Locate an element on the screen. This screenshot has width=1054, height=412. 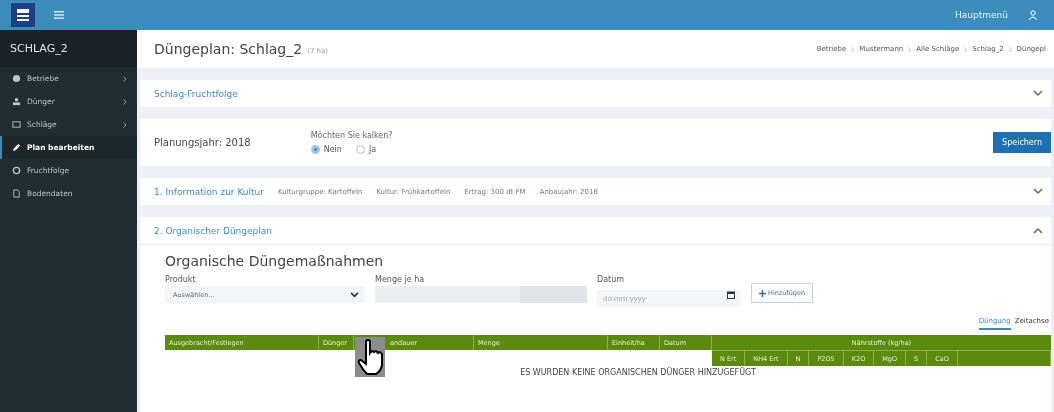
save-button: Speichern is located at coordinates (1022, 142).